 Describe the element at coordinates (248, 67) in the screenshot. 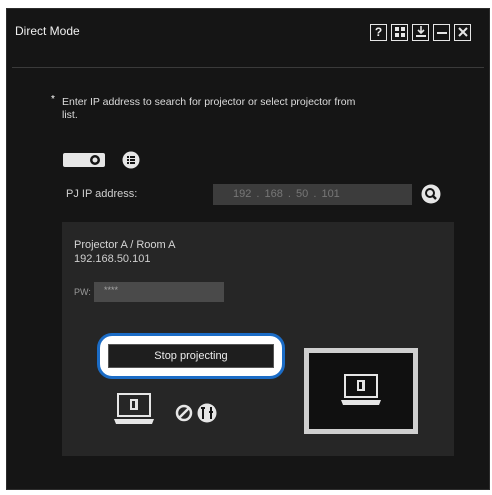

I see `title-divider` at that location.